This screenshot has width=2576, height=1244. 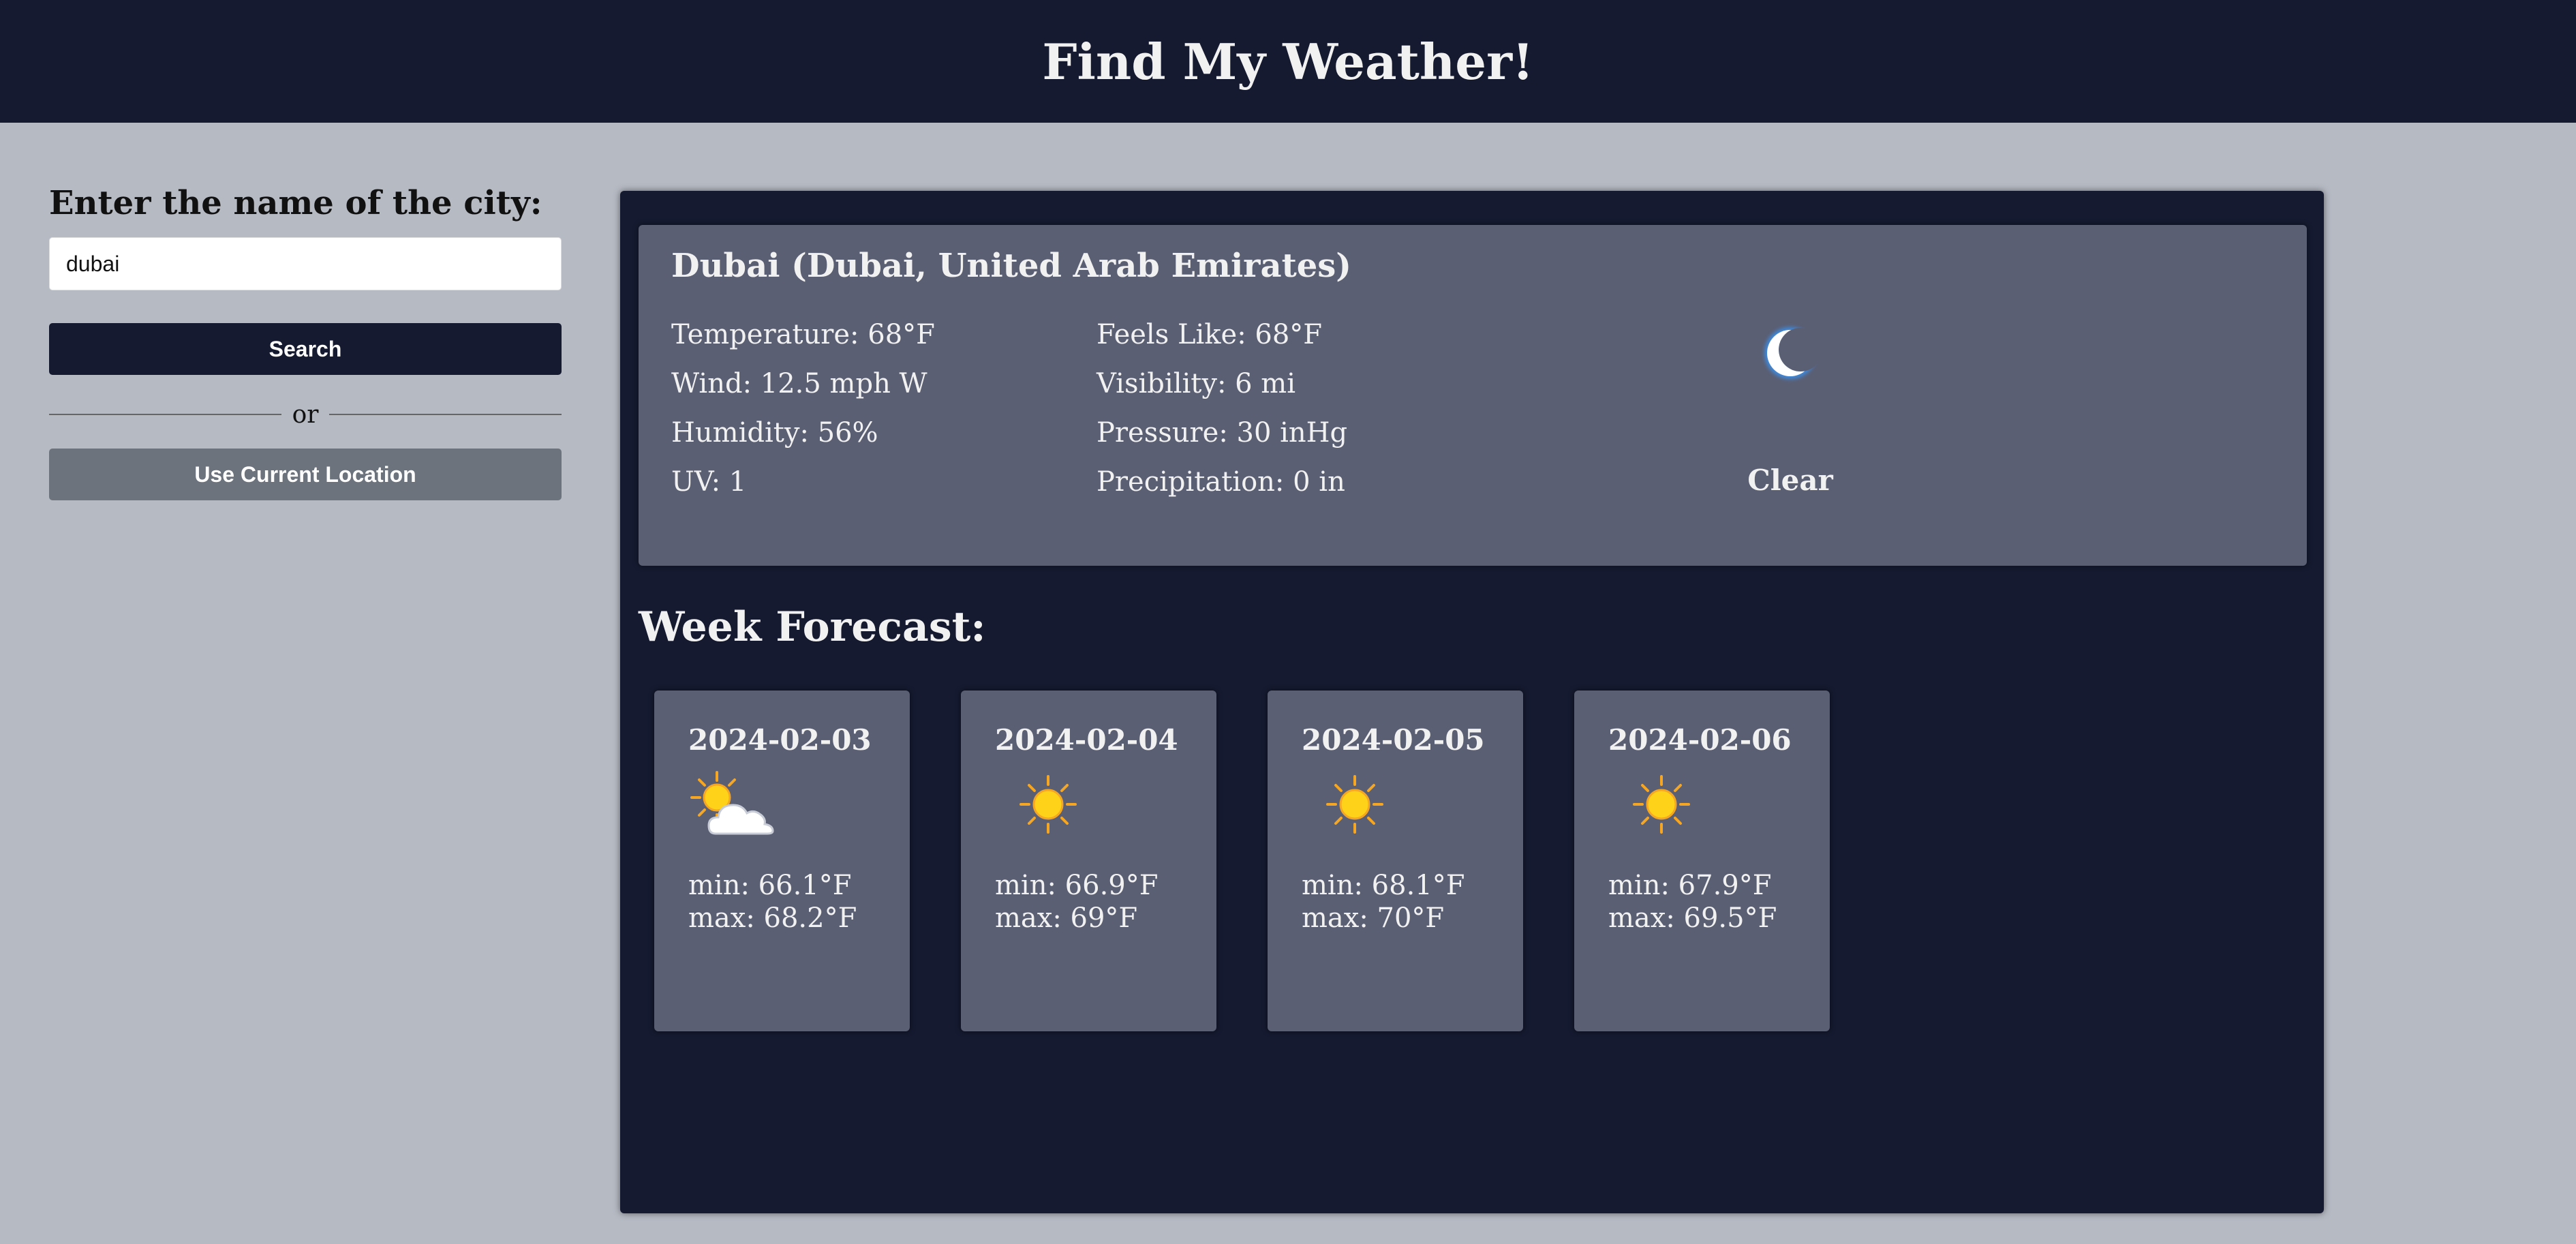 I want to click on or-text: or, so click(x=305, y=414).